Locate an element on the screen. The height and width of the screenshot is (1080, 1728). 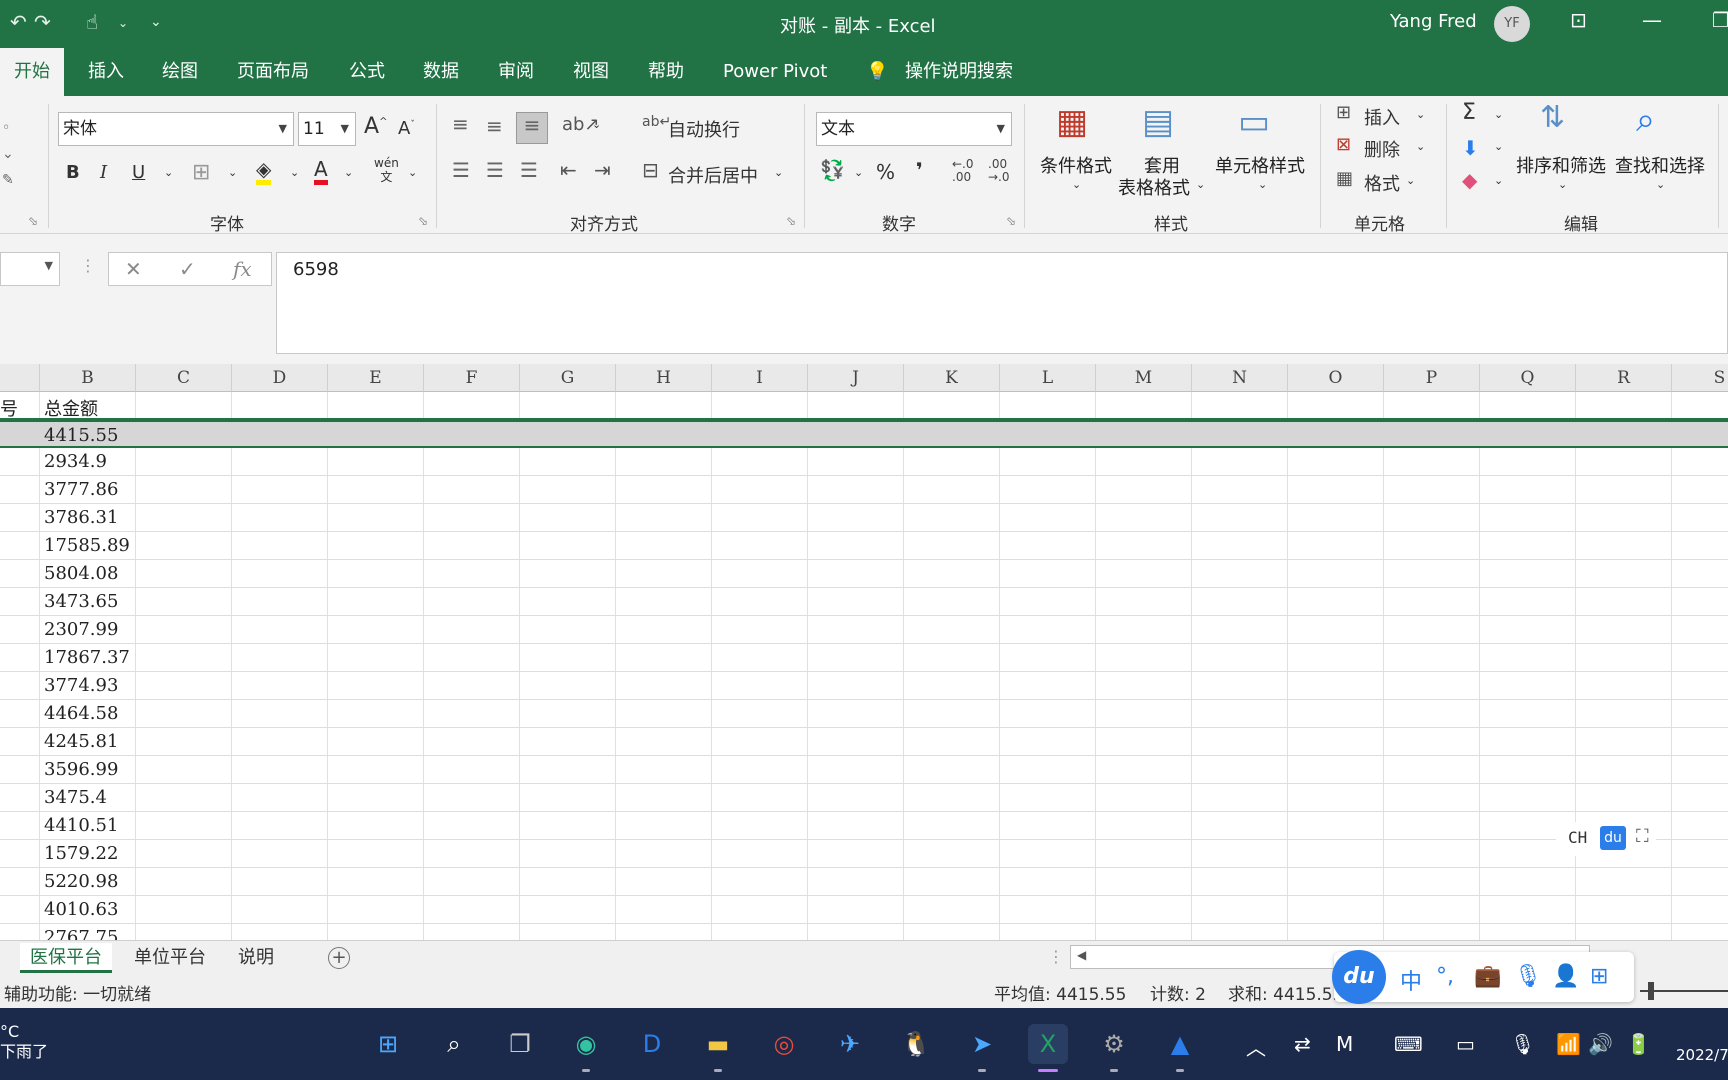
tab-view: 视图 is located at coordinates (591, 72).